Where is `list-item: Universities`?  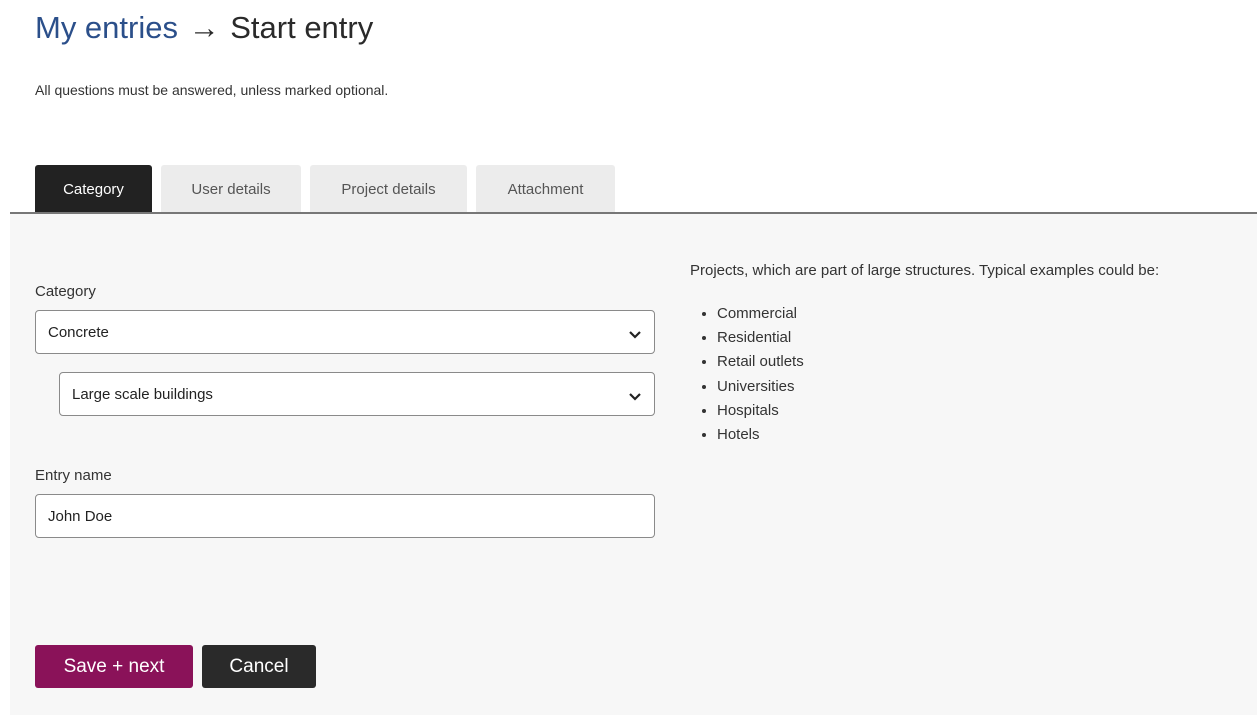 list-item: Universities is located at coordinates (760, 387).